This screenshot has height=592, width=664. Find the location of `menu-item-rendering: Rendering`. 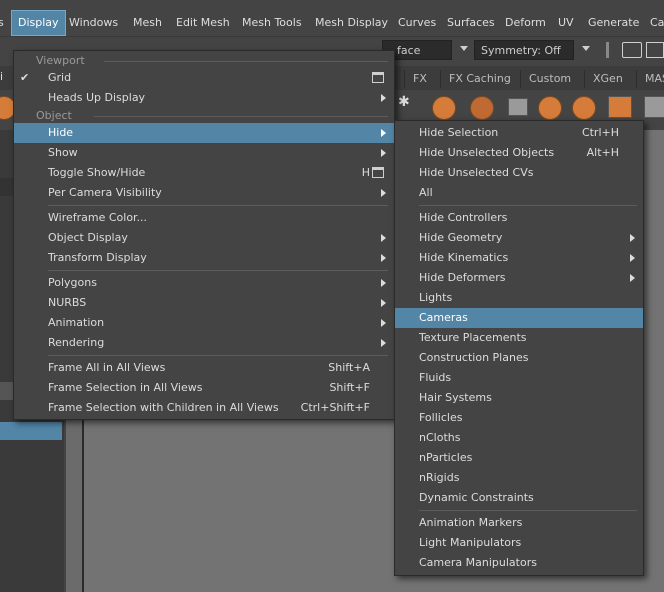

menu-item-rendering: Rendering is located at coordinates (204, 343).